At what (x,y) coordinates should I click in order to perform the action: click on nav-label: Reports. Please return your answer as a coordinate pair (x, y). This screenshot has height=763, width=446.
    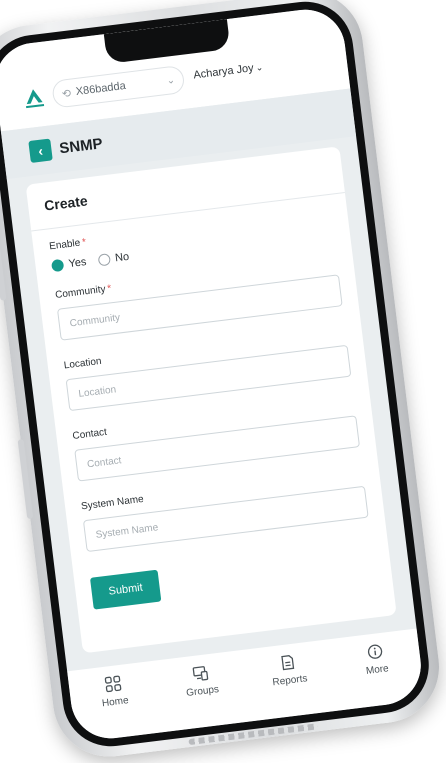
    Looking at the image, I should click on (290, 680).